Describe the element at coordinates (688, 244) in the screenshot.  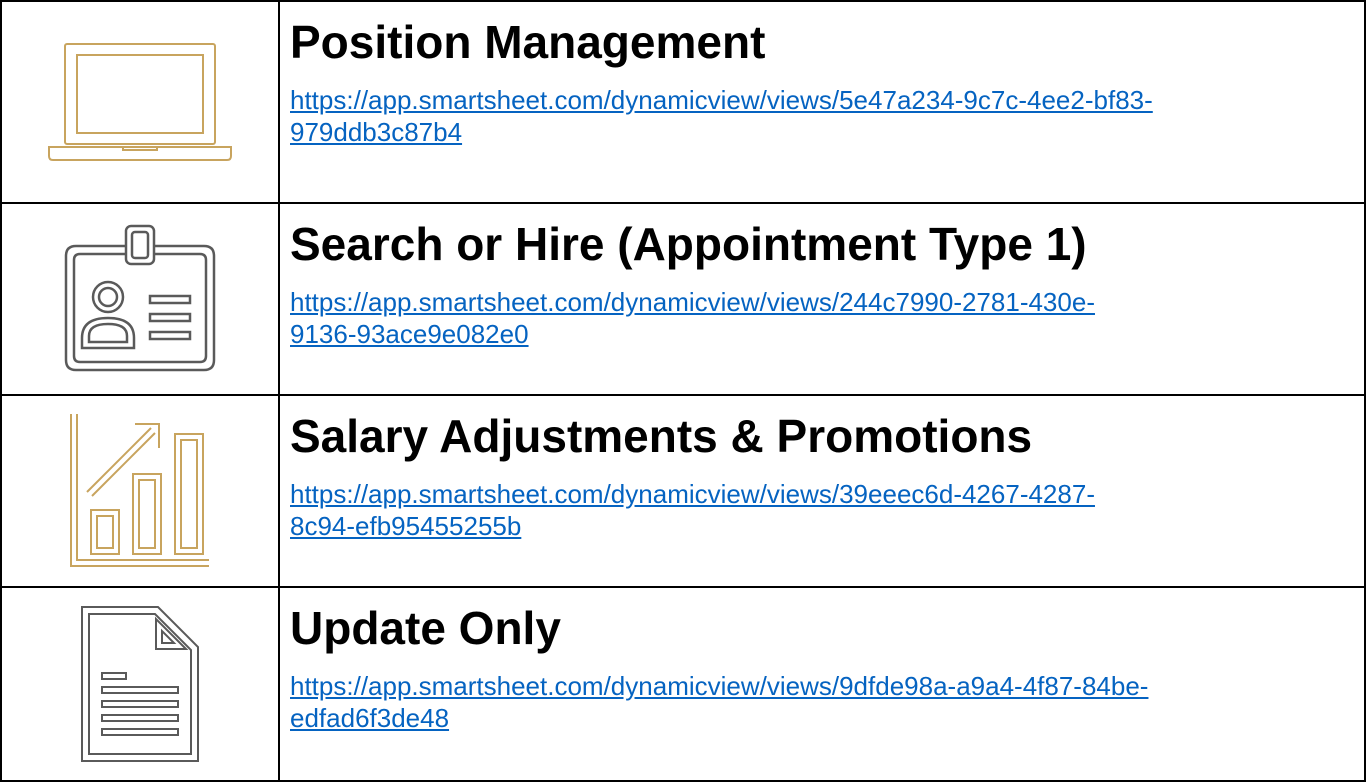
I see `section-title: Search or Hire (Appointment Type 1)` at that location.